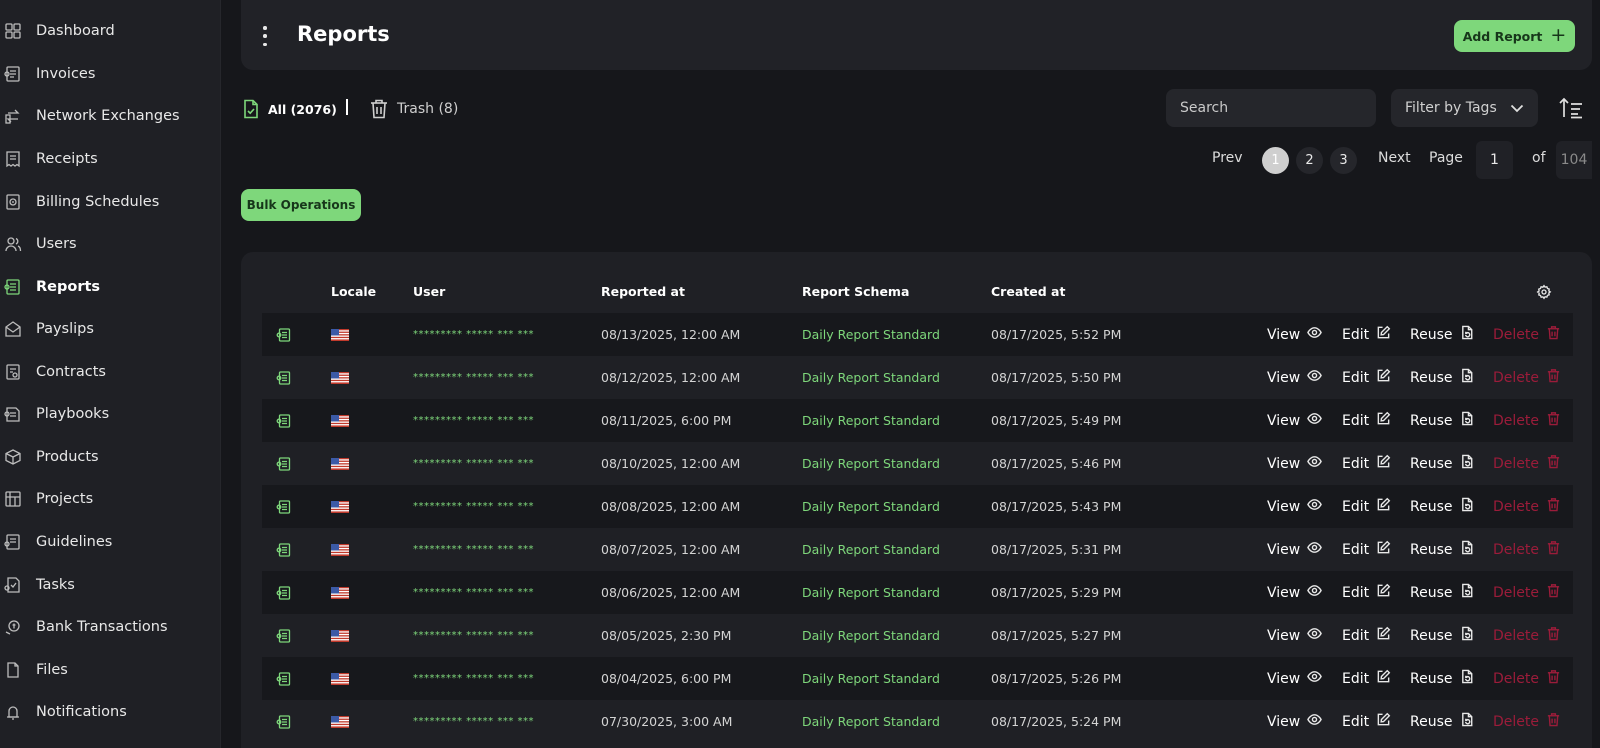 This screenshot has width=1600, height=748. Describe the element at coordinates (110, 457) in the screenshot. I see `sidebar-item-products: Products` at that location.